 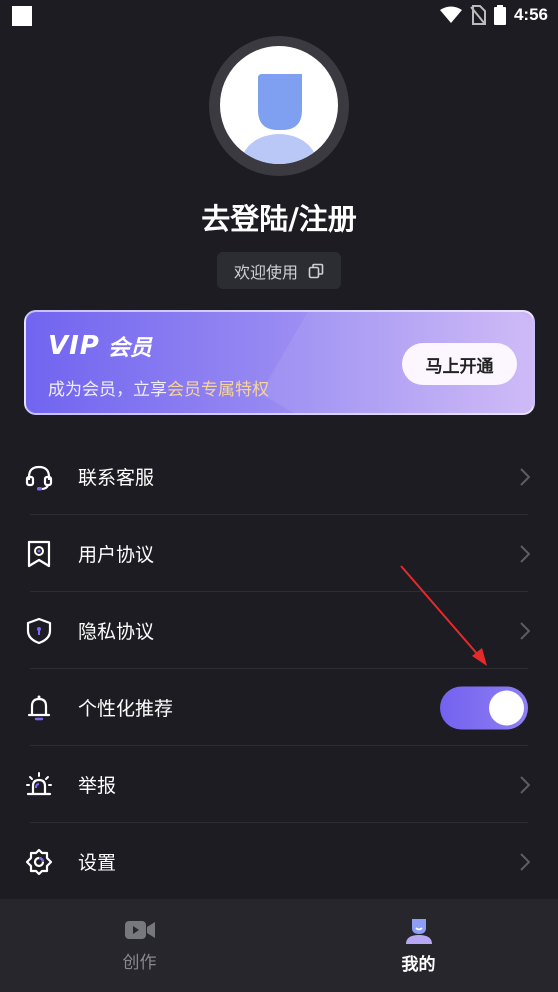 I want to click on bottom-tab-bar: 创作 我的, so click(x=279, y=945).